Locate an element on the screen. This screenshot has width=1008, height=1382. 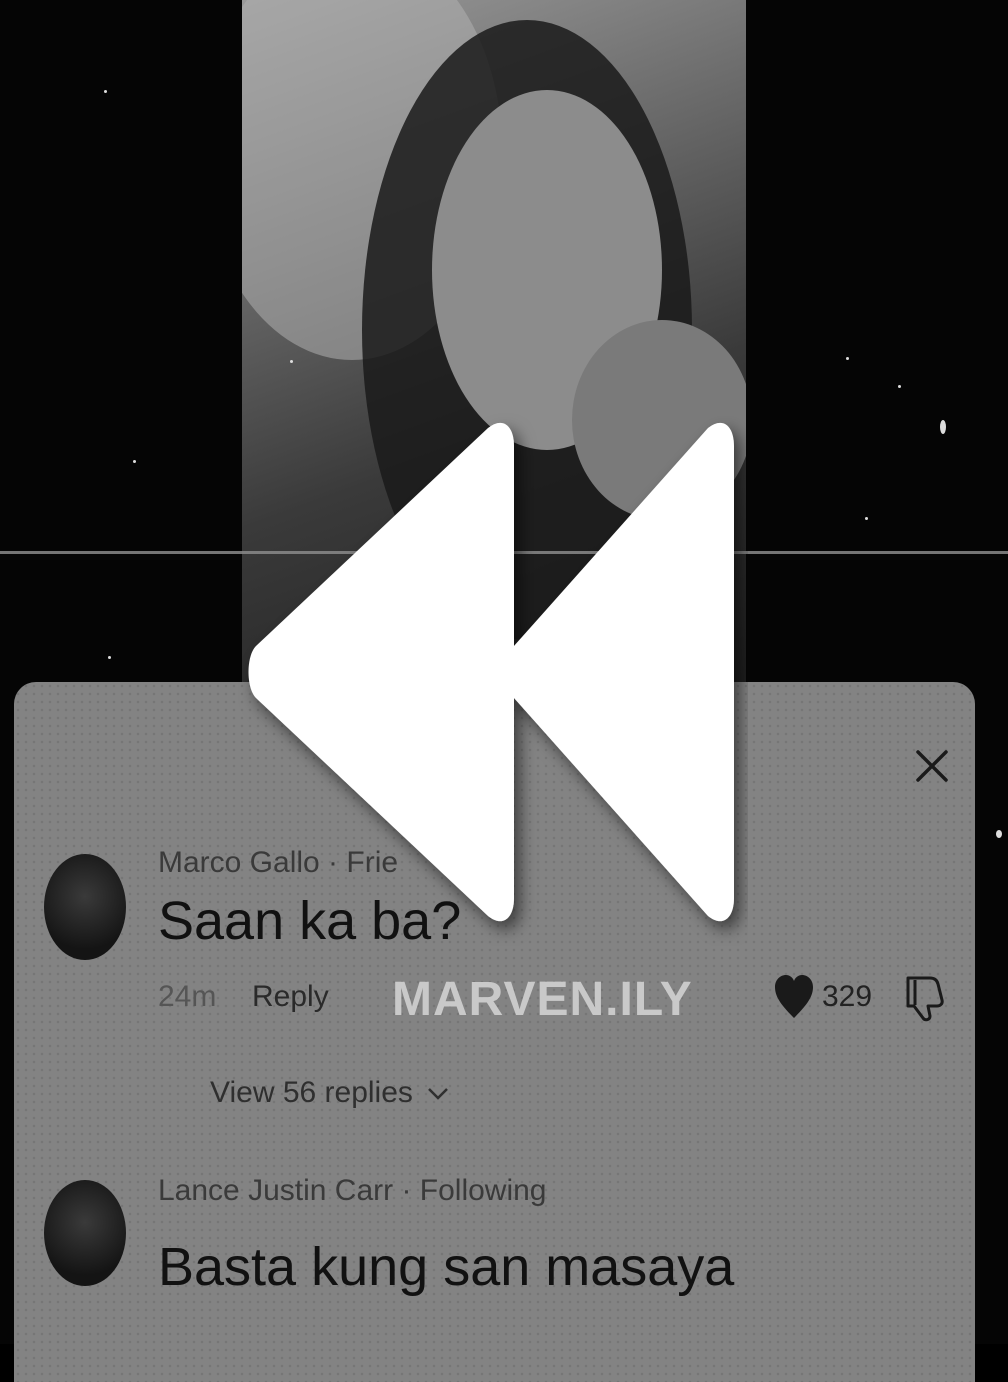
like-count: 329 is located at coordinates (847, 996).